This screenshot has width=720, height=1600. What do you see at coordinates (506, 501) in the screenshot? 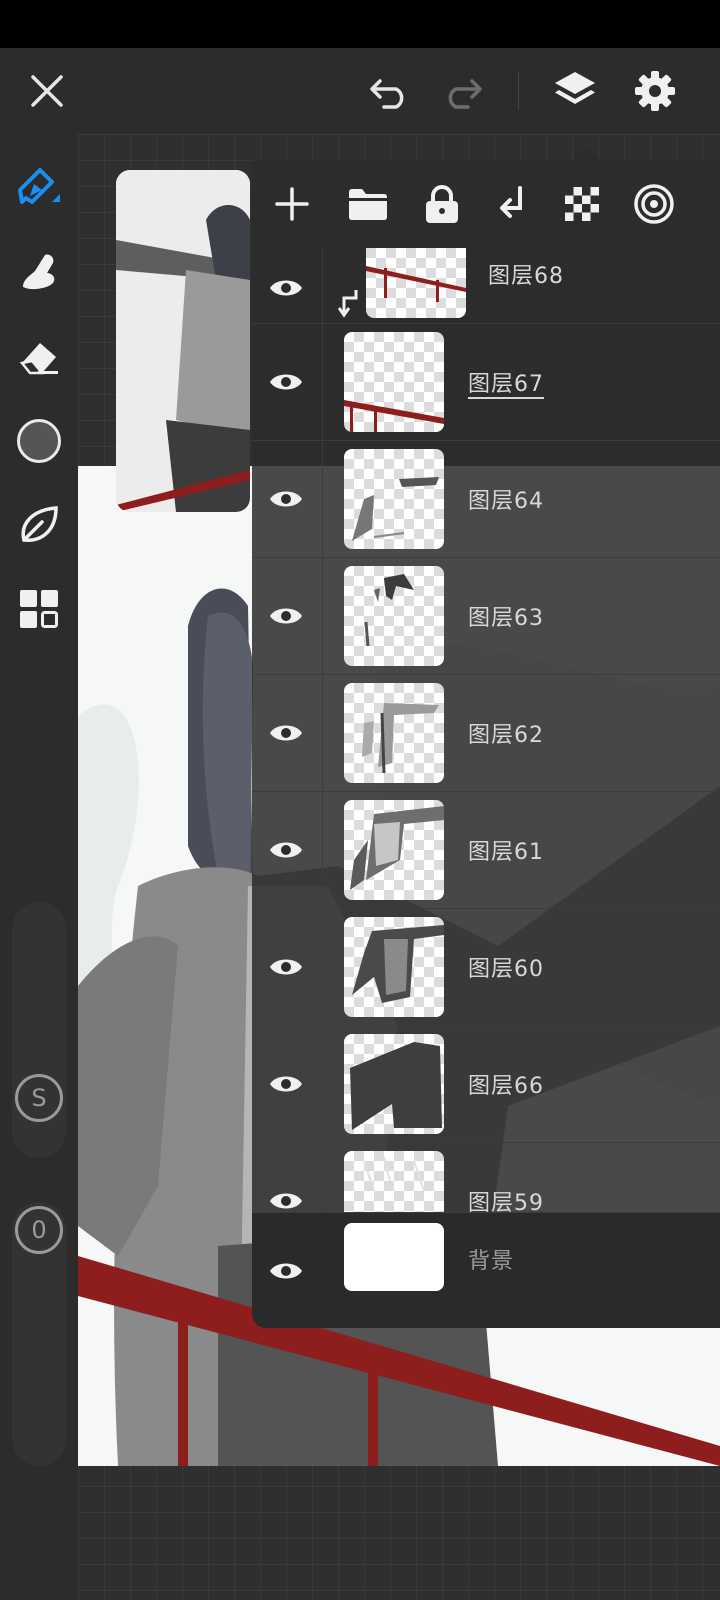
I see `layer-name: 图层64` at bounding box center [506, 501].